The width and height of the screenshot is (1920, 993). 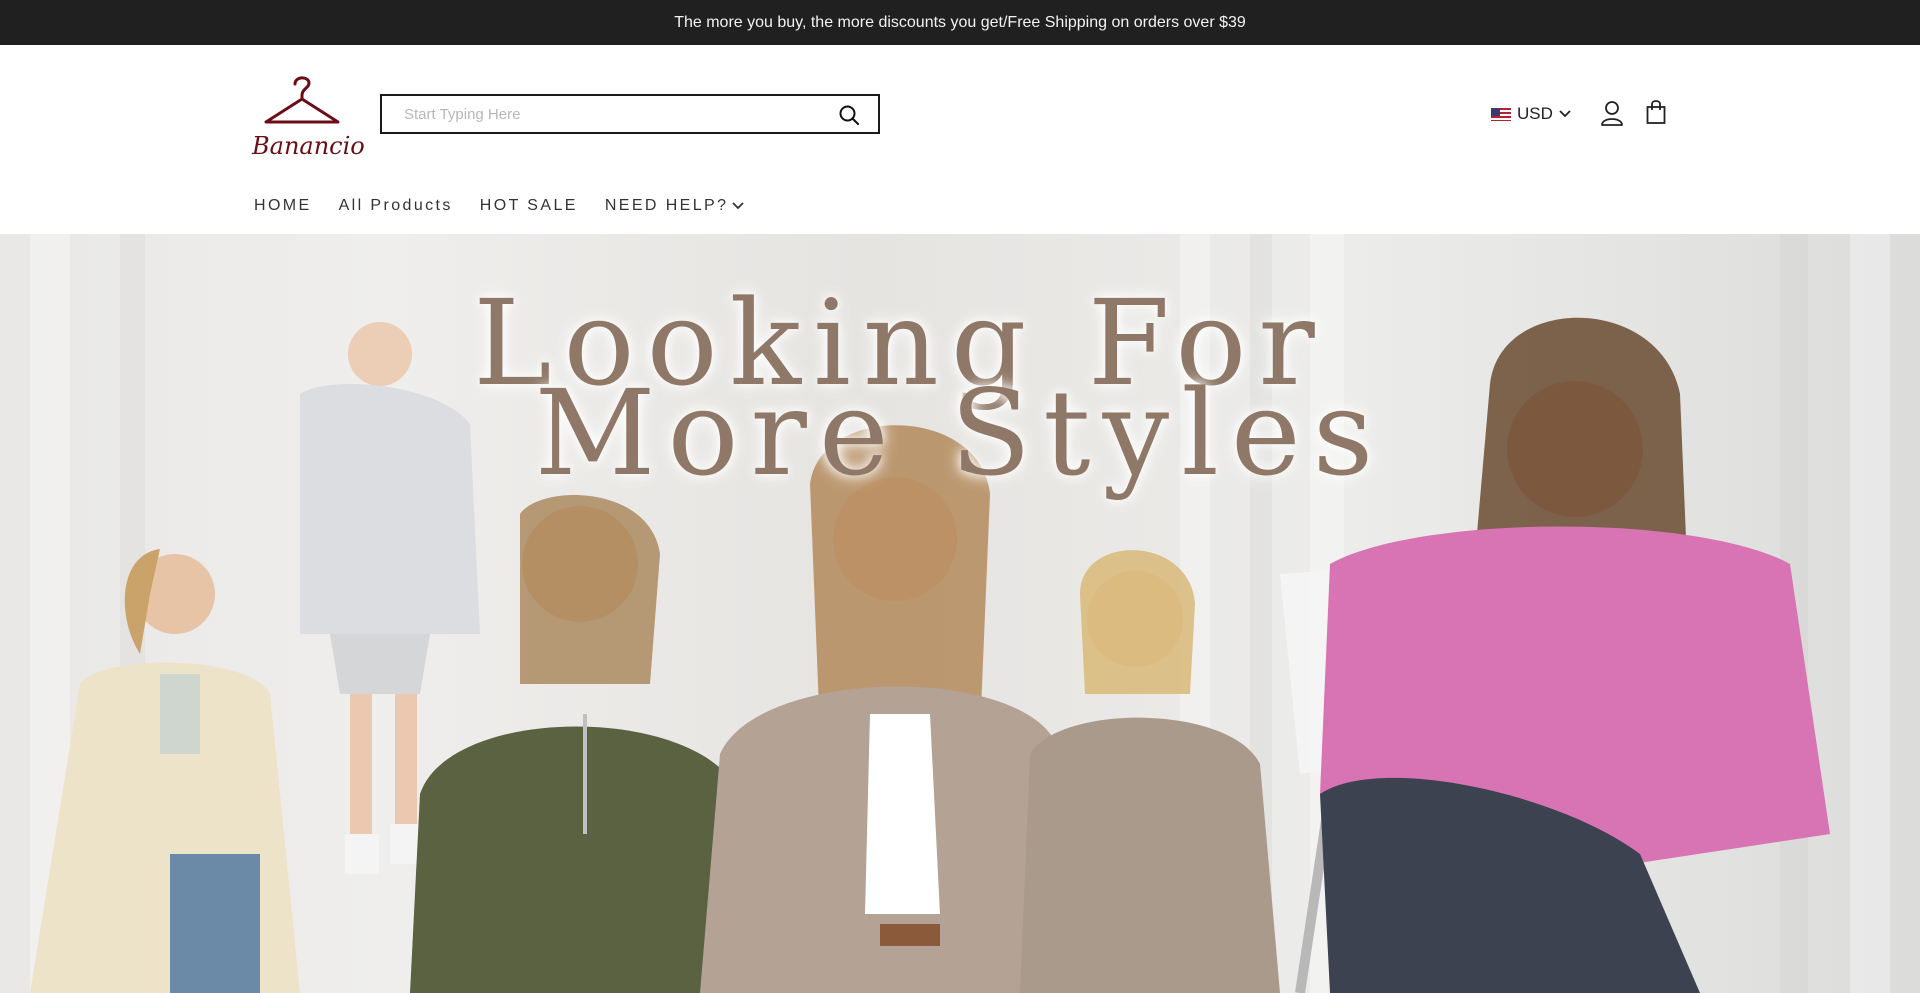 What do you see at coordinates (308, 146) in the screenshot?
I see `brand-name: Banancio` at bounding box center [308, 146].